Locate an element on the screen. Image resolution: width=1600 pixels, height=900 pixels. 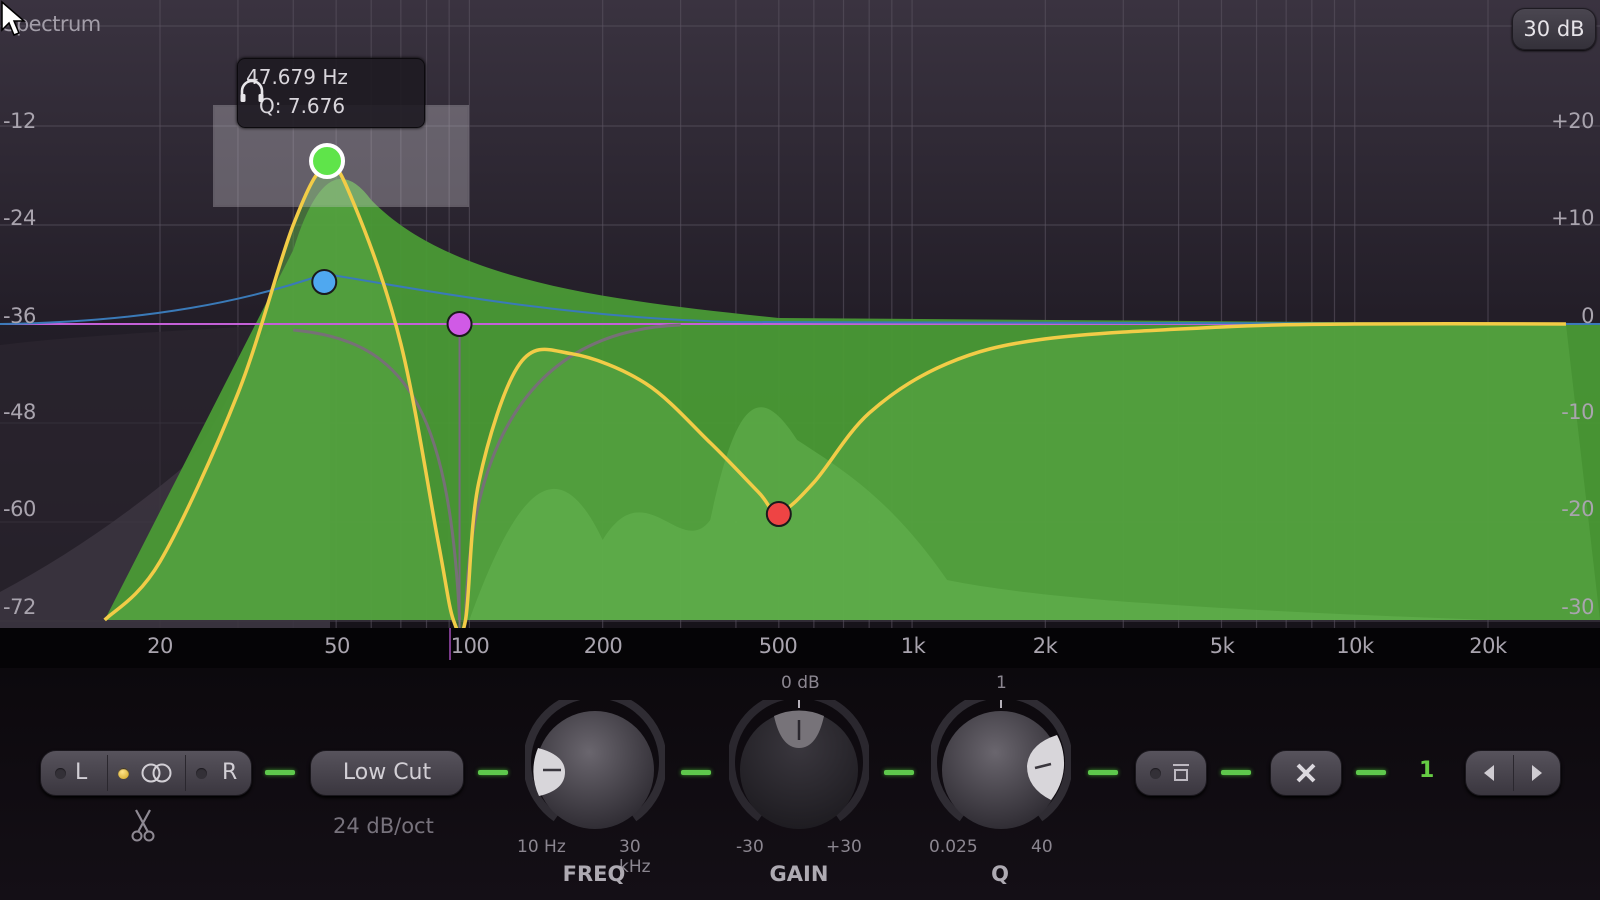
next-band-button is located at coordinates (1537, 773).